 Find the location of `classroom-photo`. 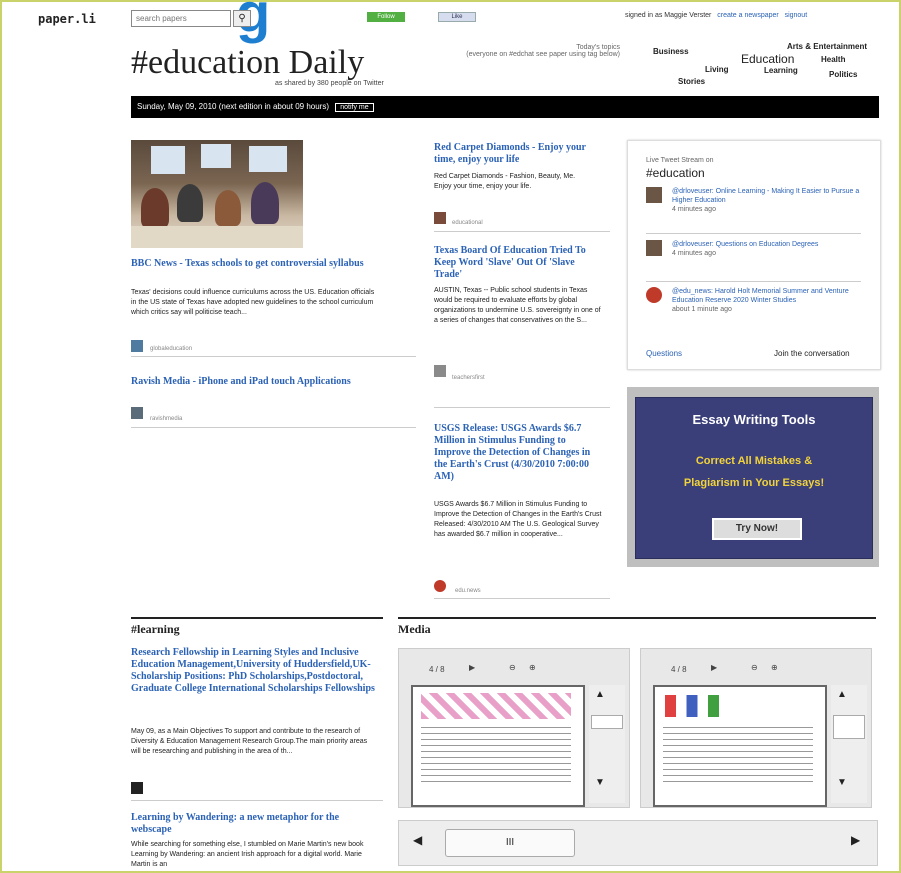

classroom-photo is located at coordinates (217, 194).